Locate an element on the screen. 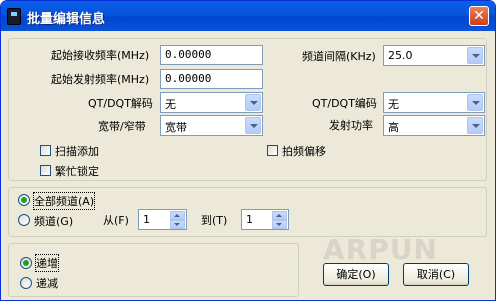 The height and width of the screenshot is (301, 496). cancel-button: 取消(C) is located at coordinates (436, 274).